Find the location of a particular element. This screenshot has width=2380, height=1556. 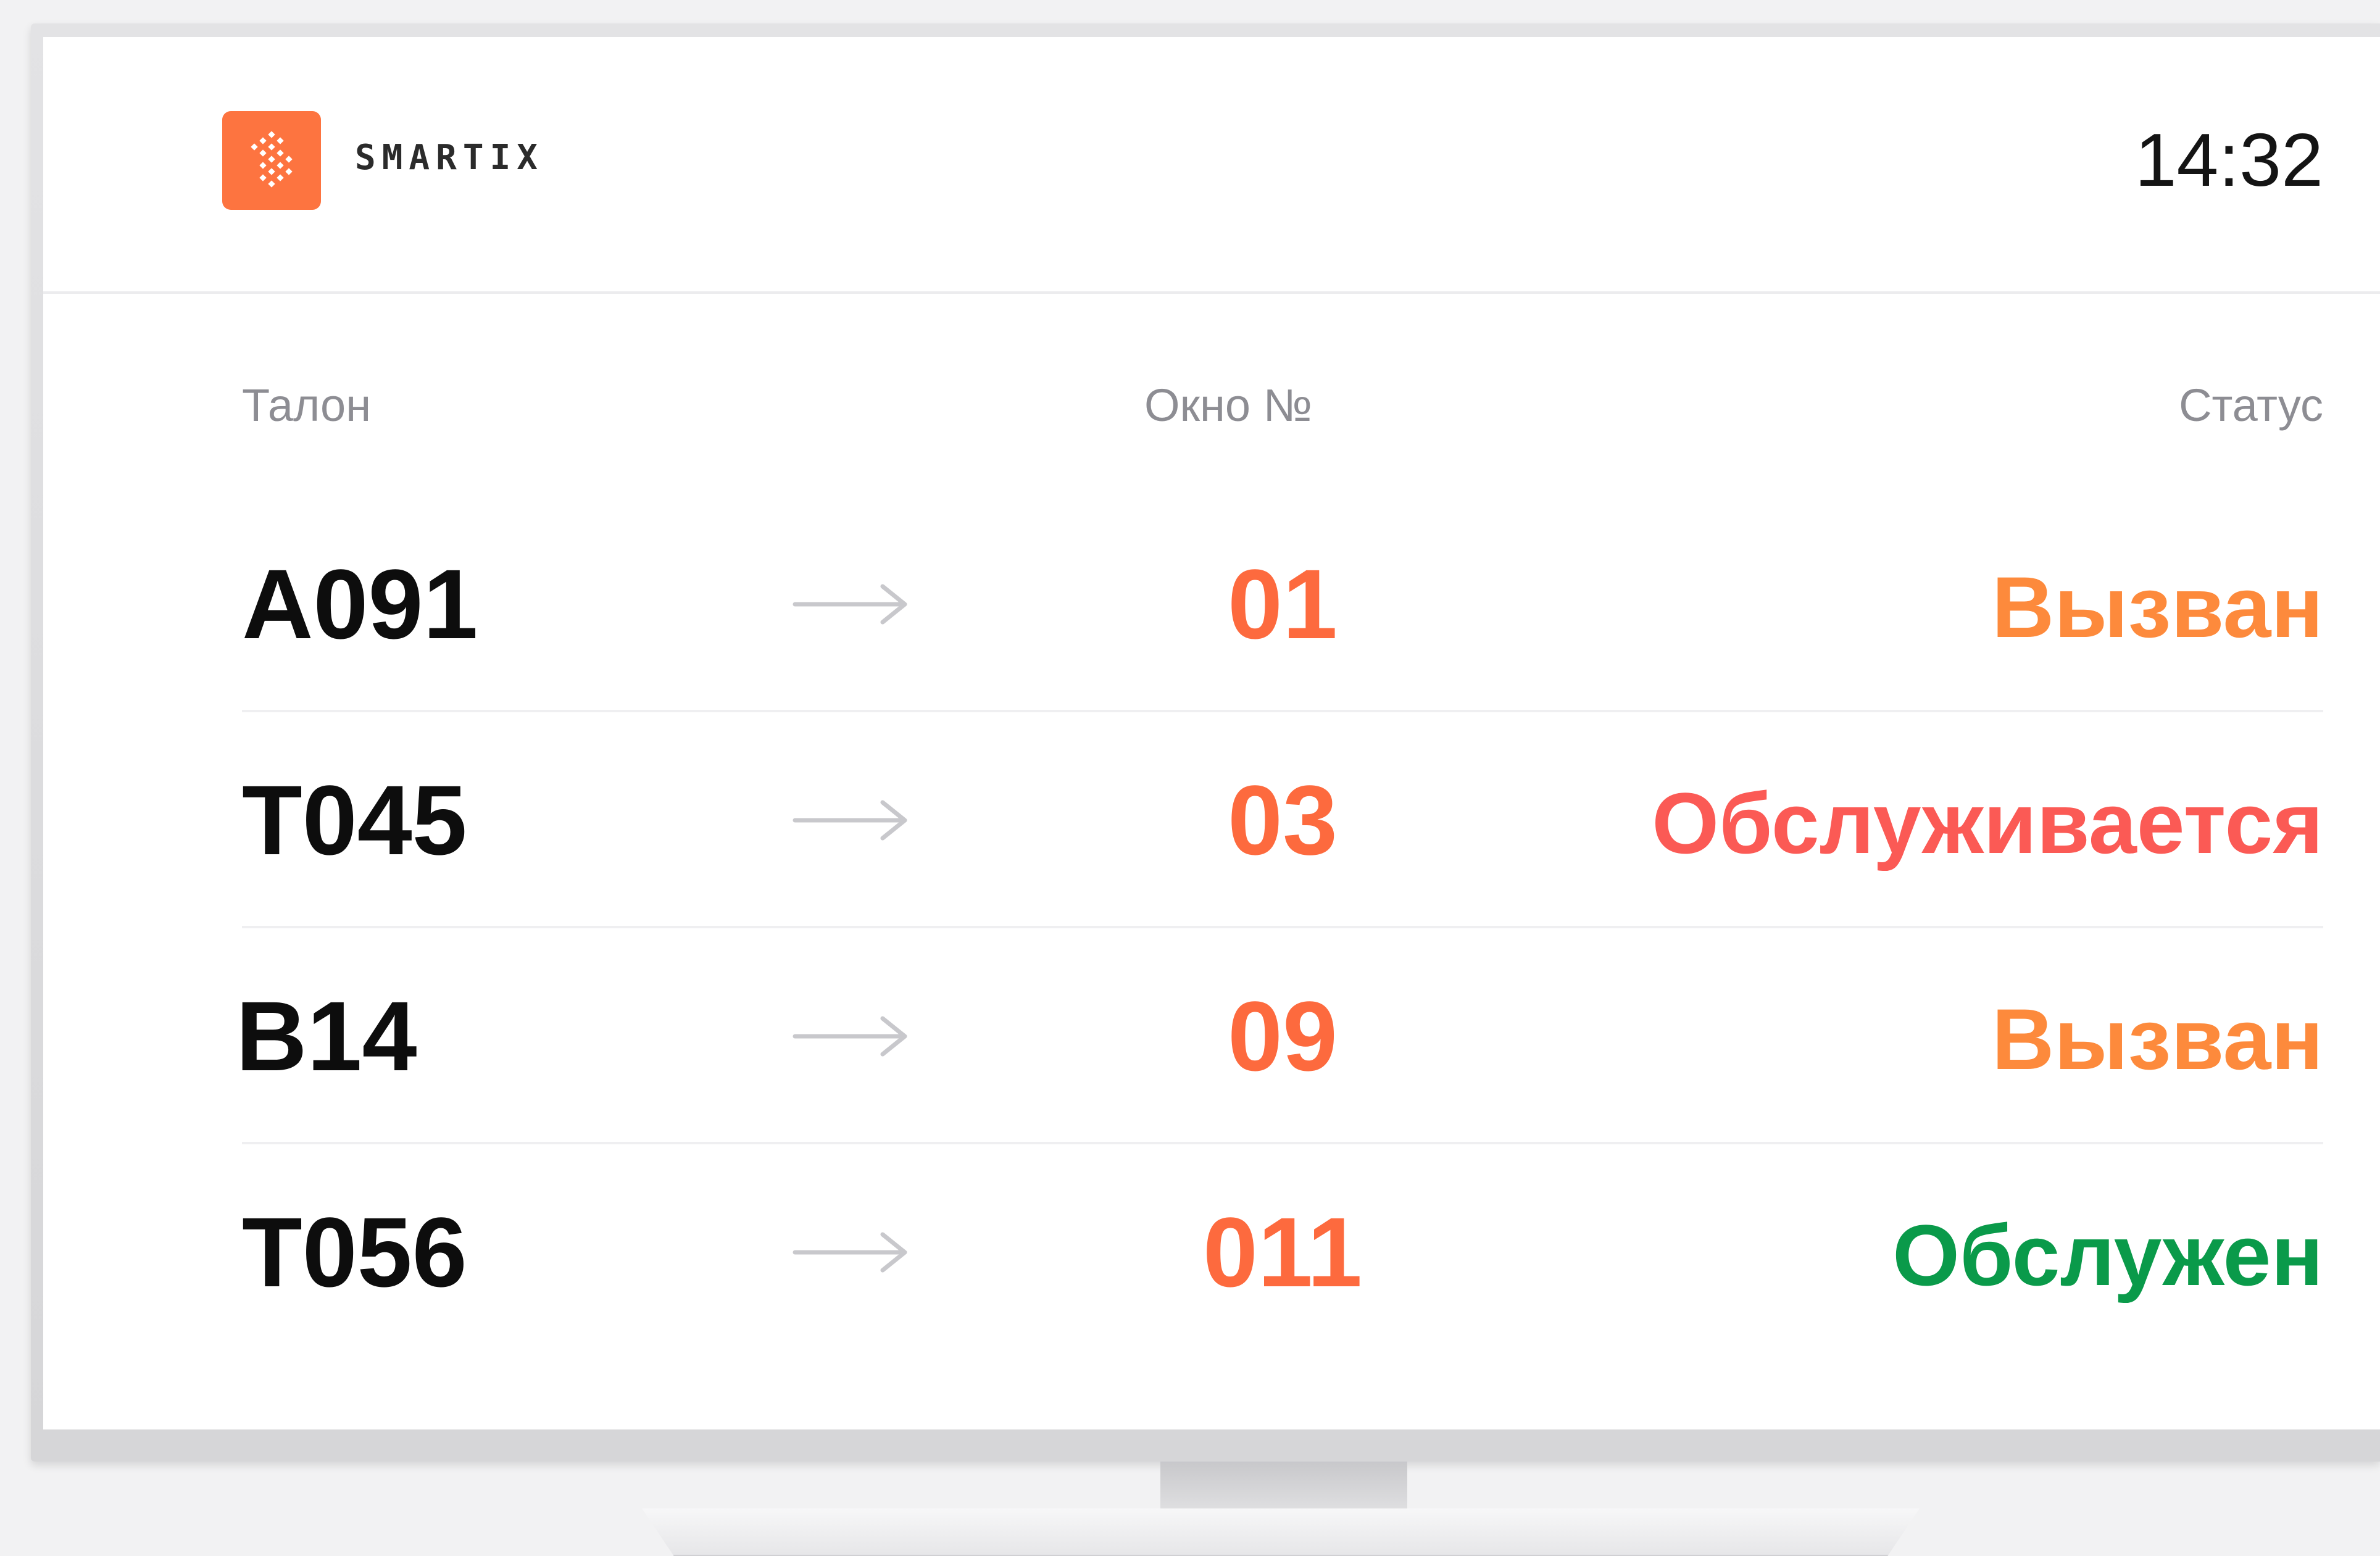

column-header-status: Статус is located at coordinates (2251, 405).